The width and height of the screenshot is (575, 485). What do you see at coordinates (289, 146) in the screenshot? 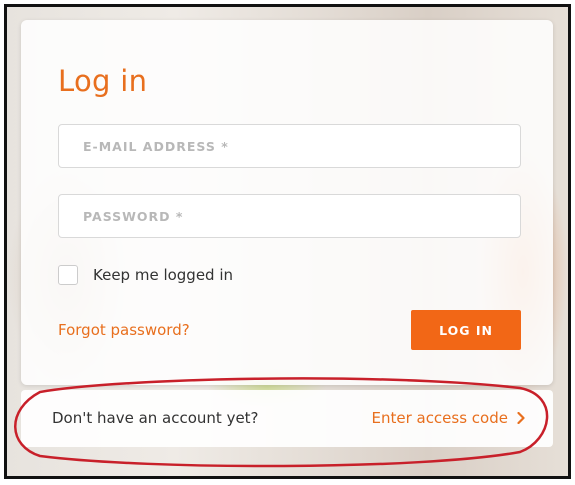
I see `email-field` at bounding box center [289, 146].